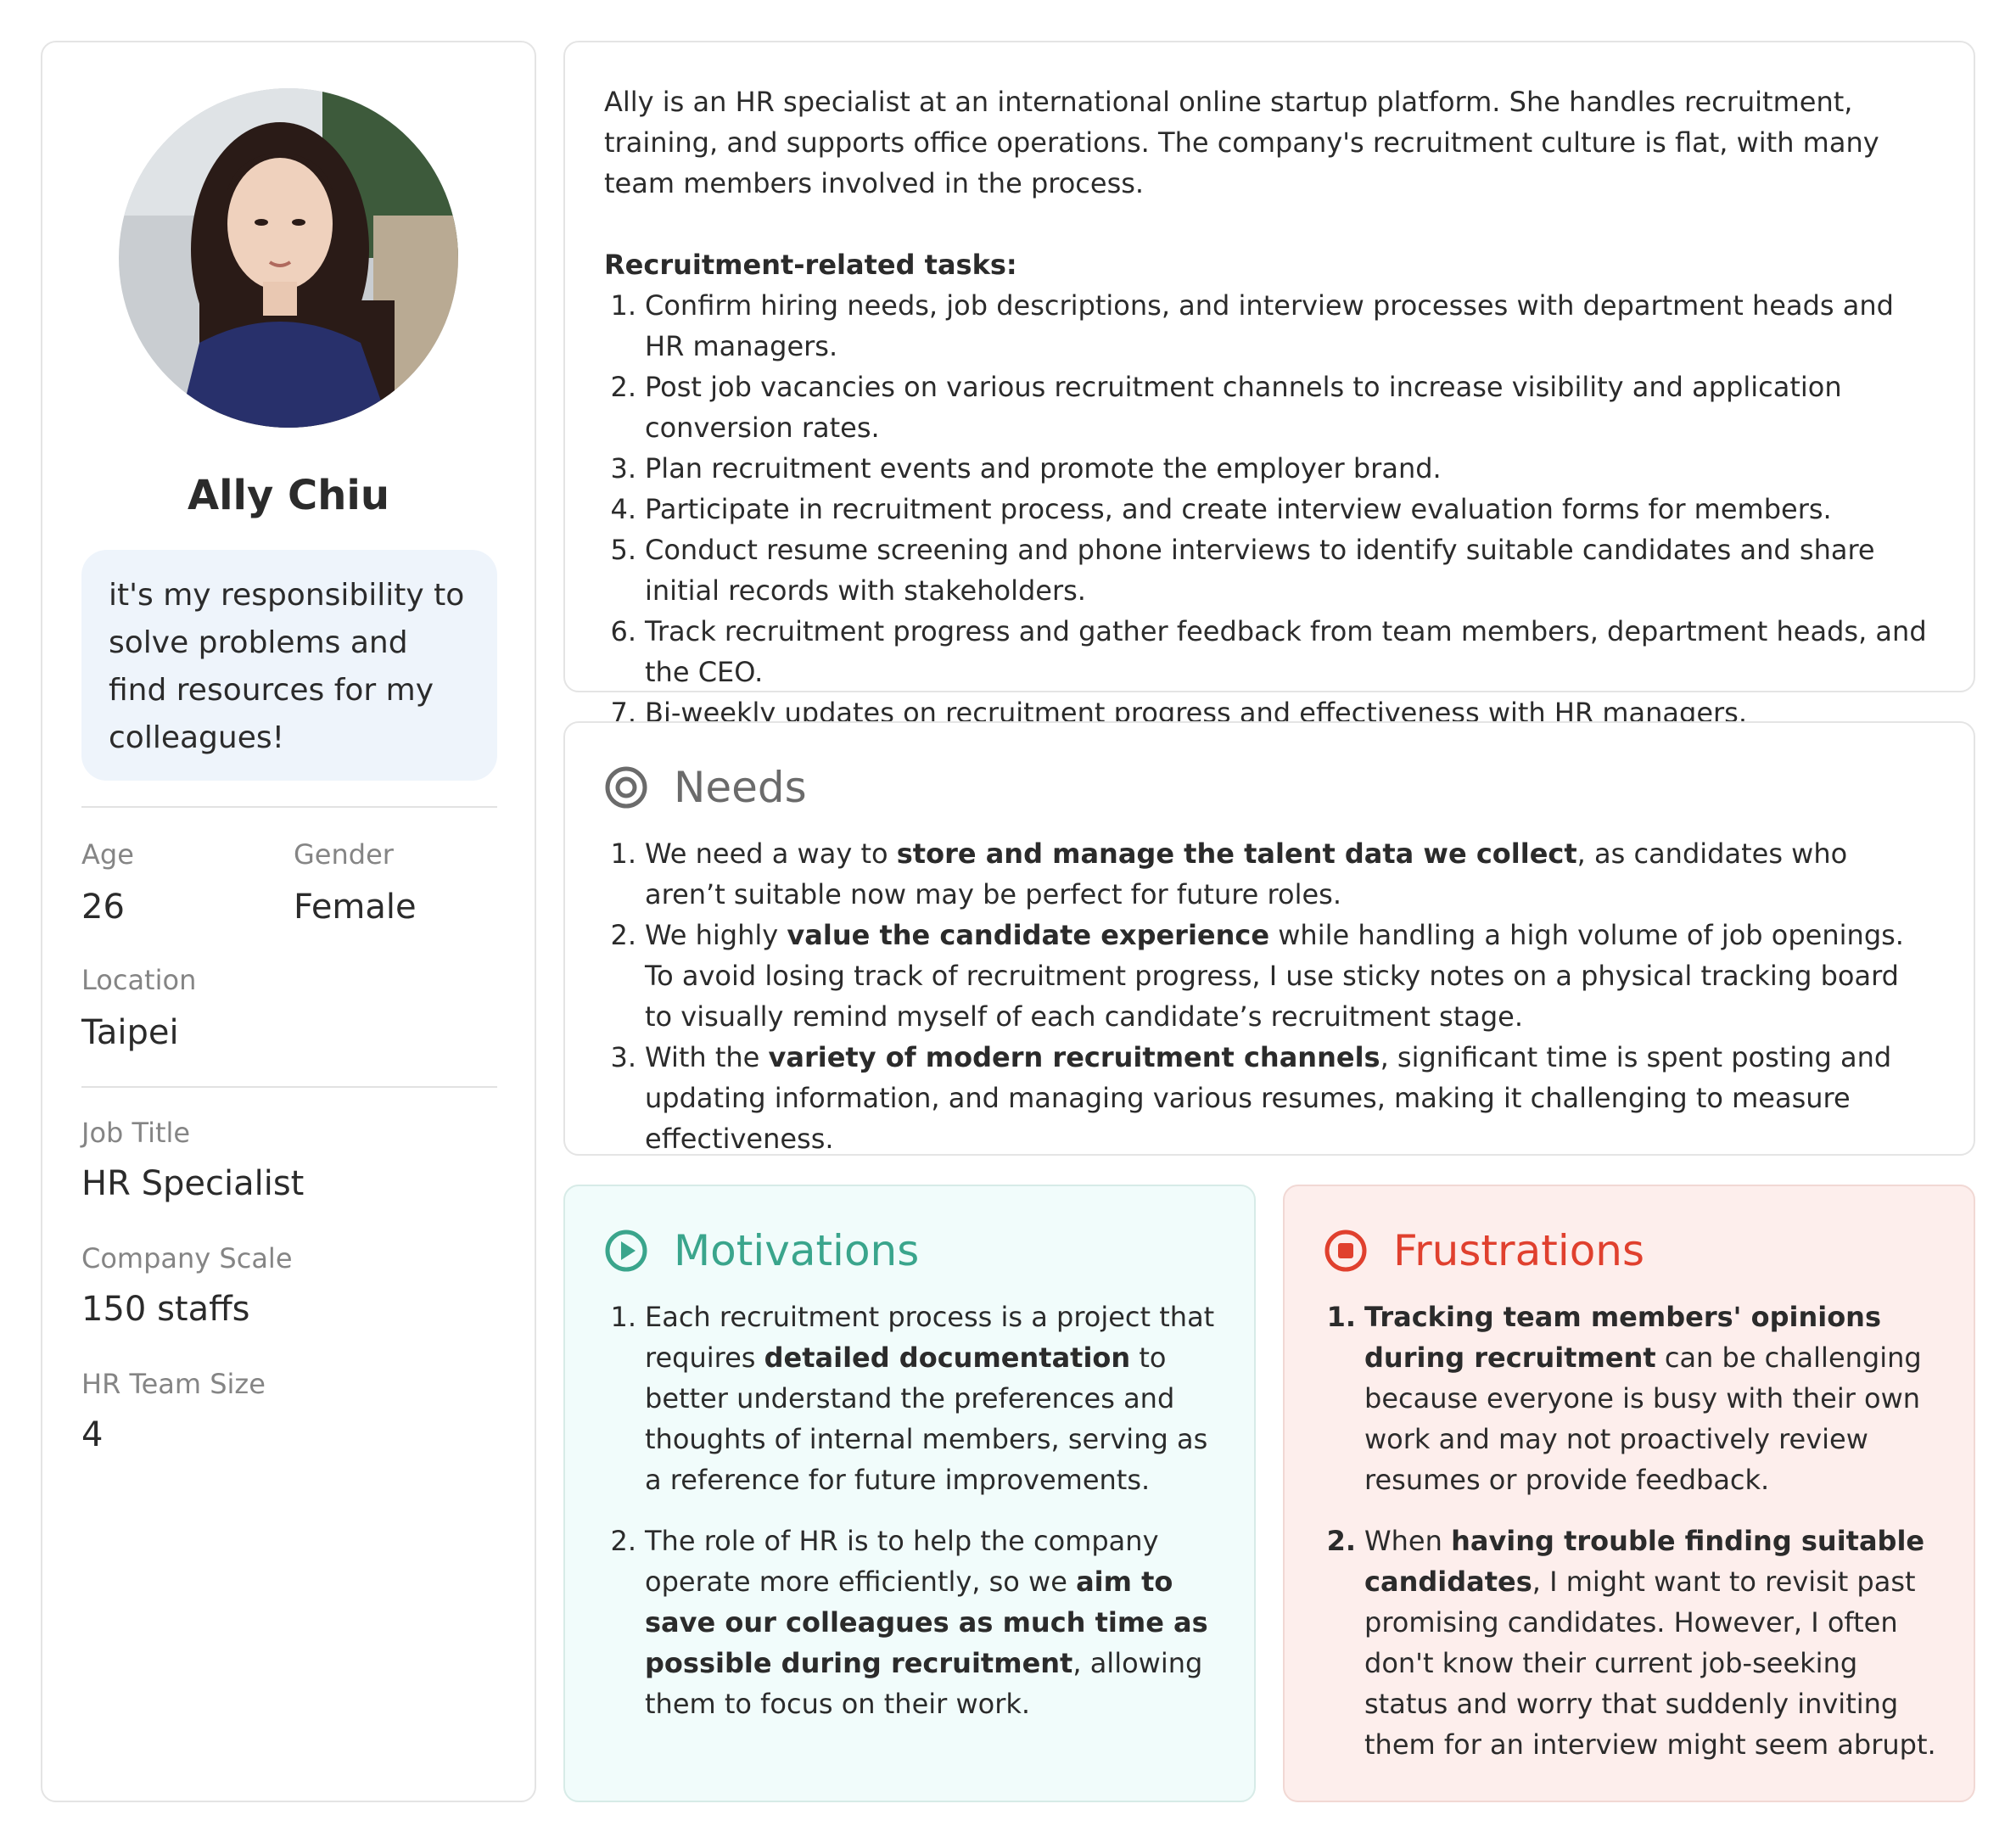 This screenshot has width=2016, height=1843. Describe the element at coordinates (103, 907) in the screenshot. I see `age-value: 26` at that location.